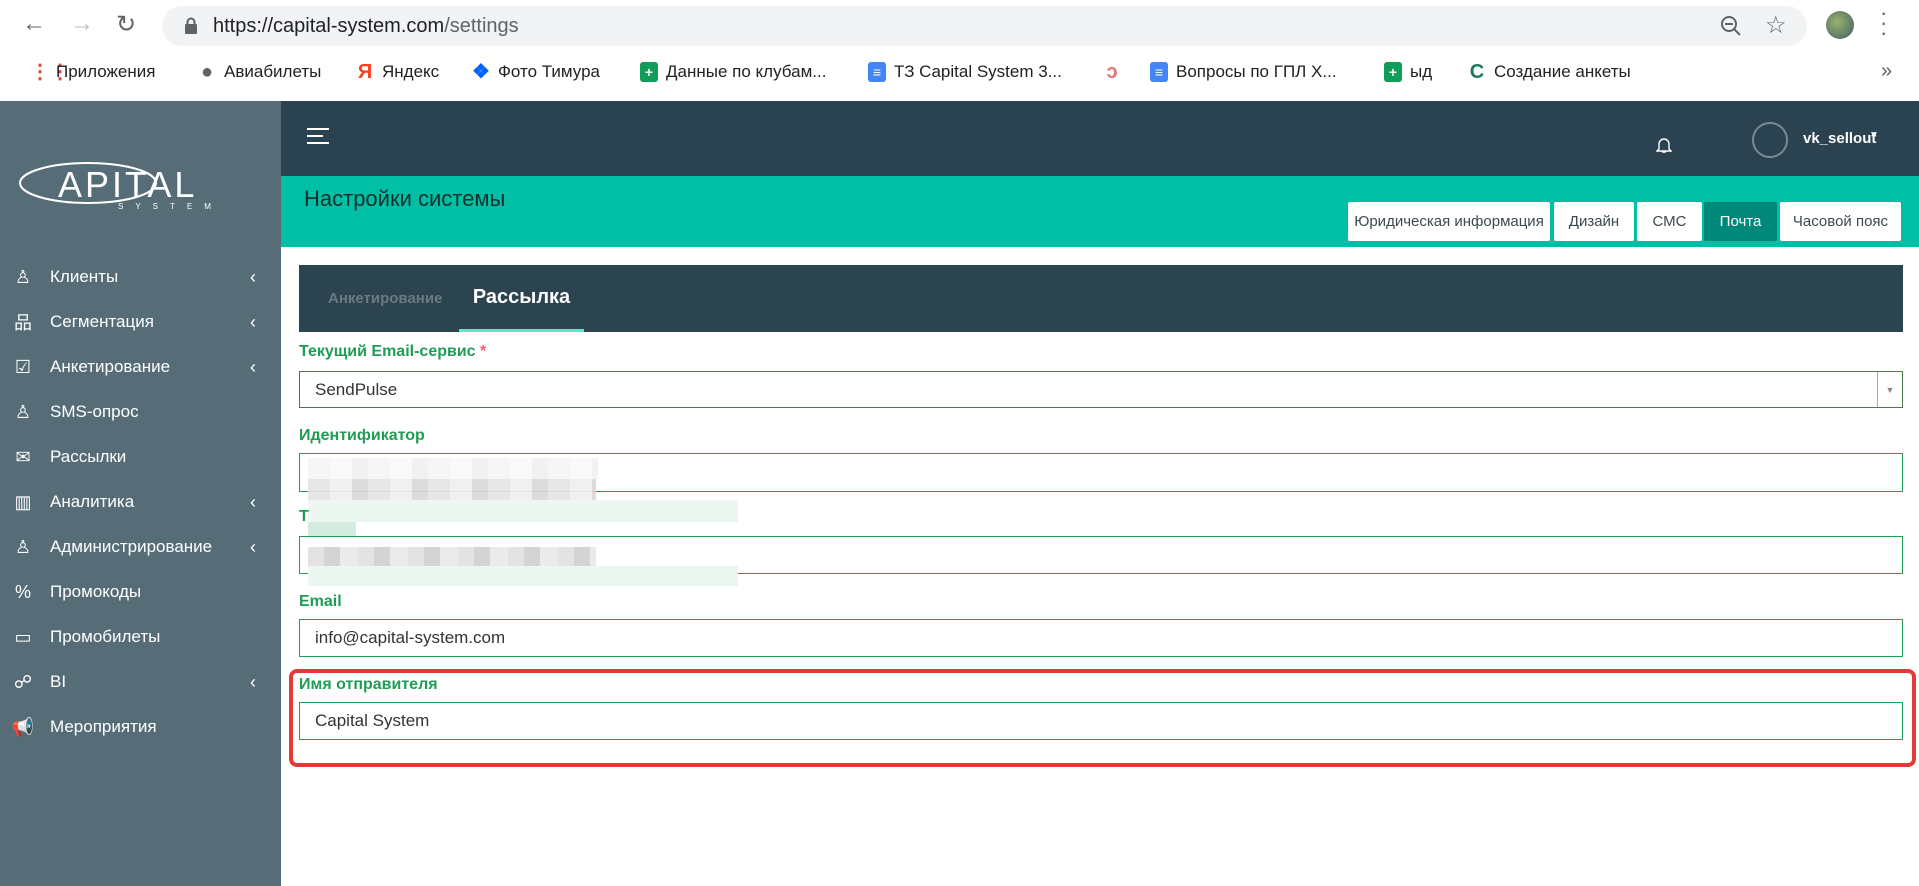 Image resolution: width=1919 pixels, height=886 pixels. What do you see at coordinates (368, 684) in the screenshot?
I see `sender-name-label: Имя отправителя` at bounding box center [368, 684].